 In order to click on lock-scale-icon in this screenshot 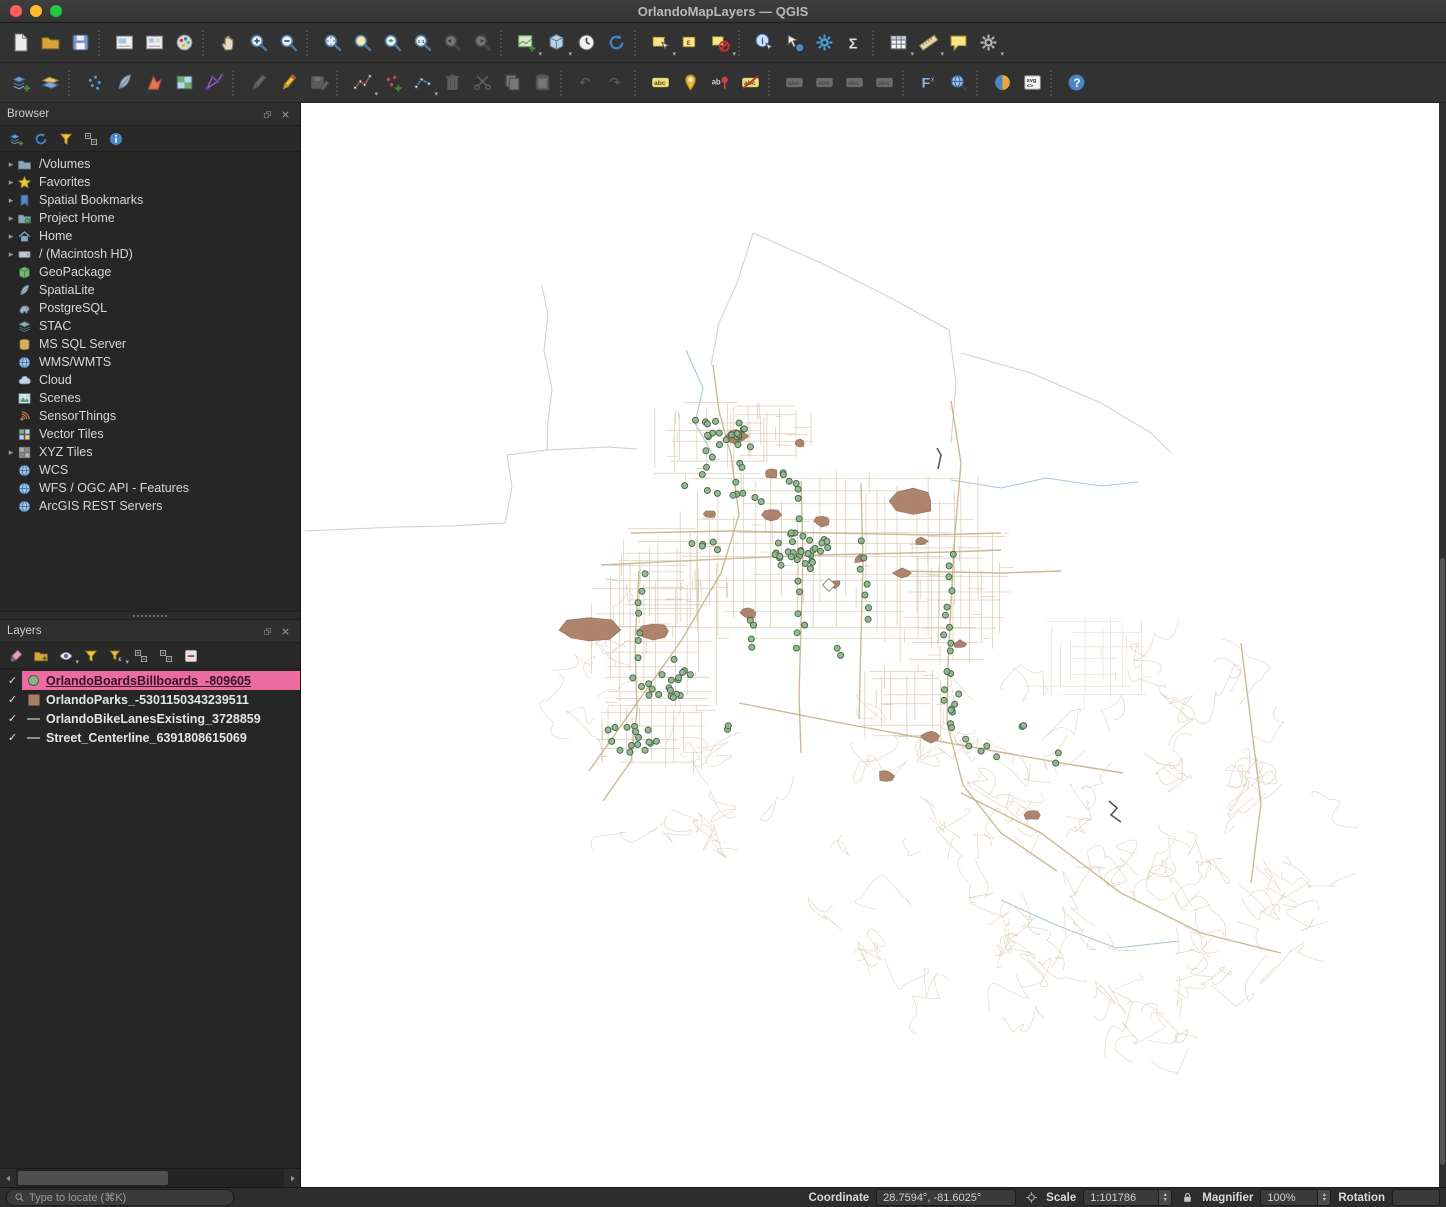, I will do `click(1187, 1198)`.